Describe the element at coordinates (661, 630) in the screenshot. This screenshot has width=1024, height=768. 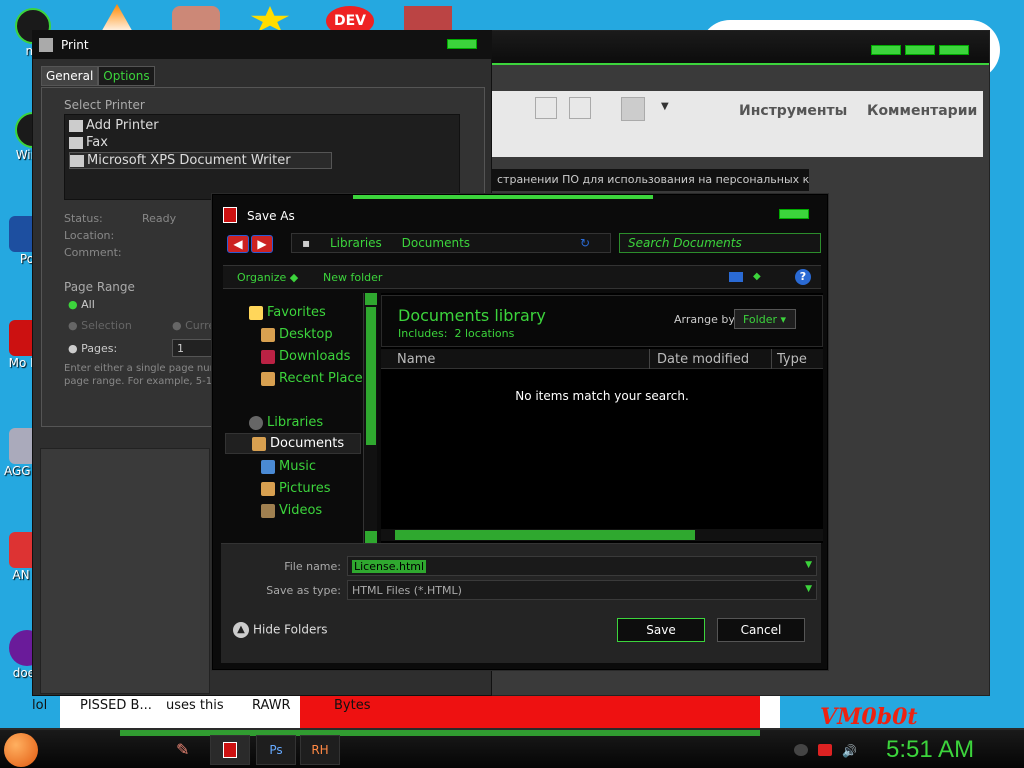
I see `save-button: Save` at that location.